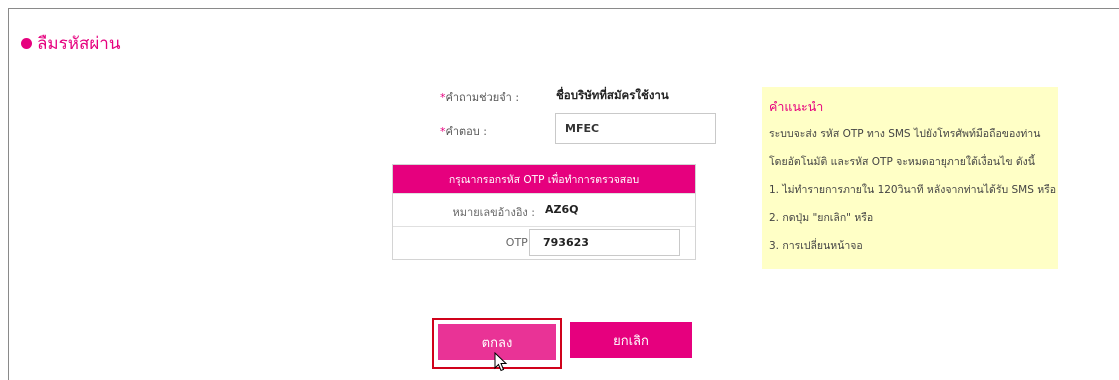  I want to click on advice-line: 2. กดปุ่ม "ยกเลิก" หรือ, so click(821, 218).